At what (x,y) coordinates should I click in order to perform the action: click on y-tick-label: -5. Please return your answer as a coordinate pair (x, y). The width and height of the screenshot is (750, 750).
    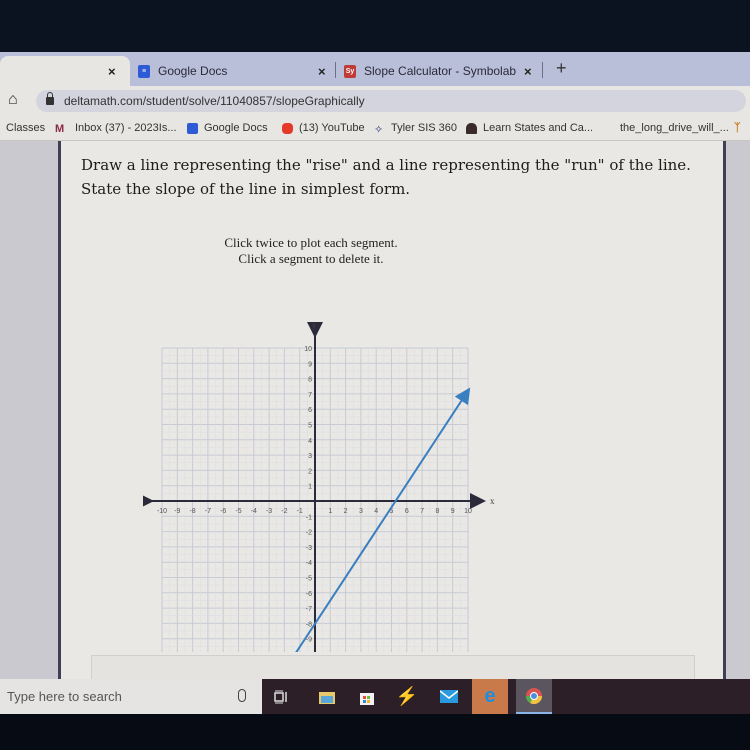
    Looking at the image, I should click on (309, 579).